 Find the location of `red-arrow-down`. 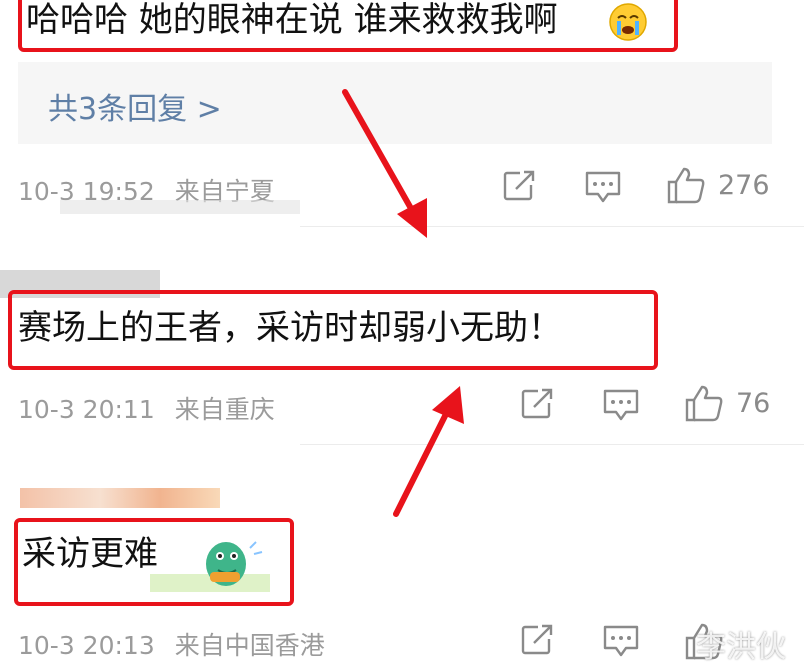

red-arrow-down is located at coordinates (390, 170).